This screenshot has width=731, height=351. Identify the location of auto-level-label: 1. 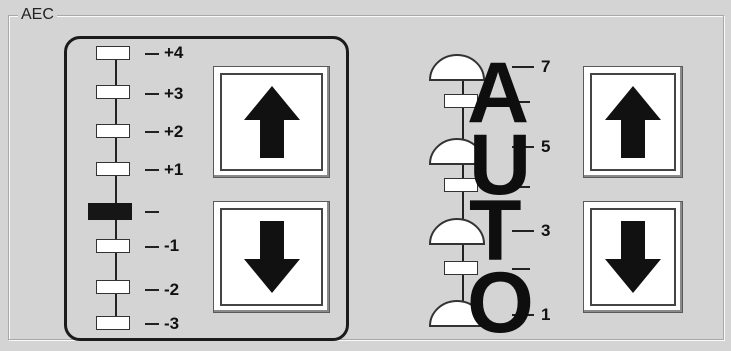
(546, 314).